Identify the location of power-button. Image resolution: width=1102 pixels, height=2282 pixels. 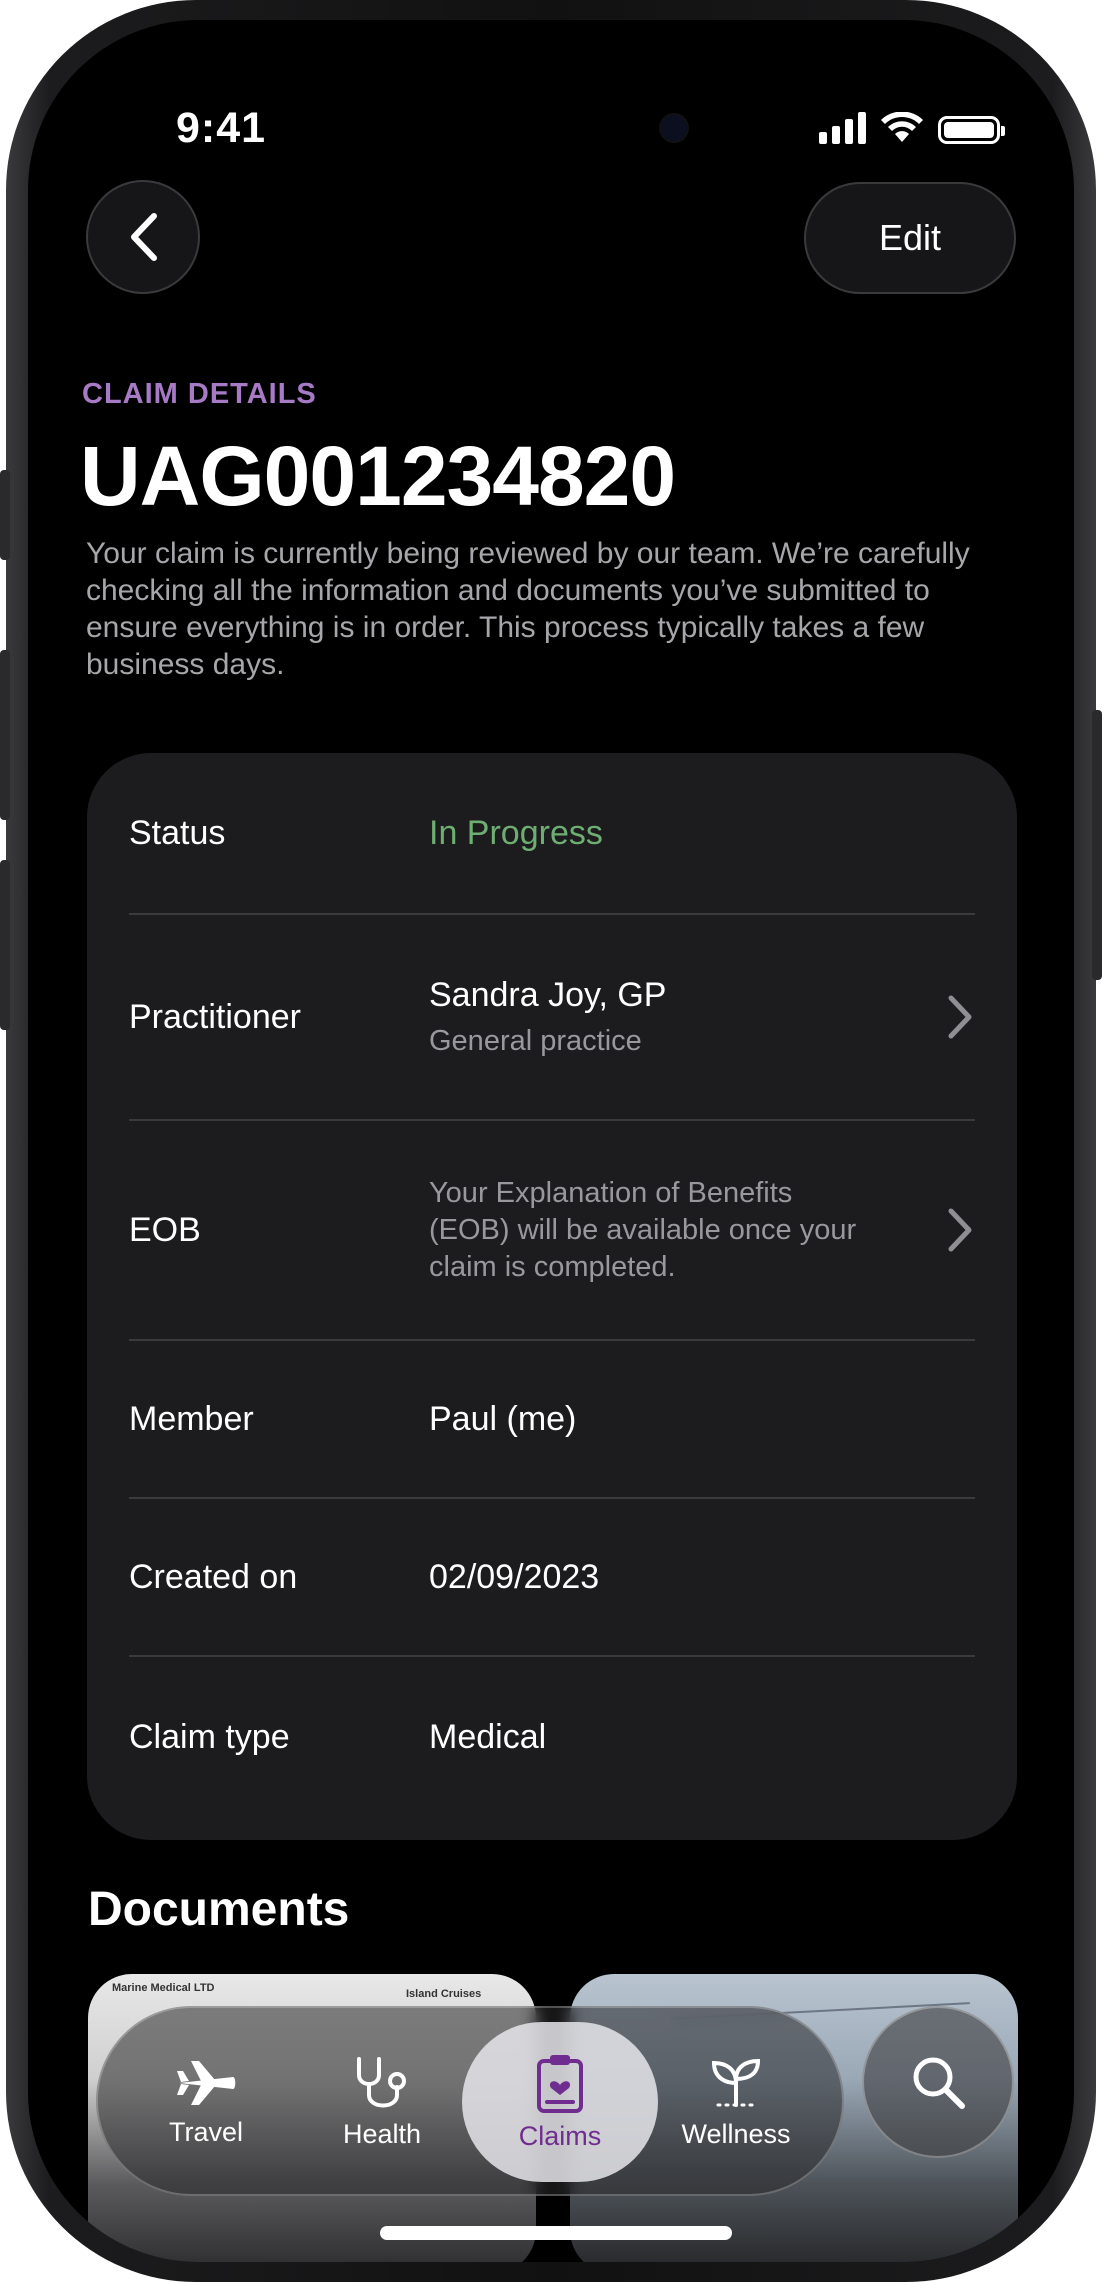
(1097, 845).